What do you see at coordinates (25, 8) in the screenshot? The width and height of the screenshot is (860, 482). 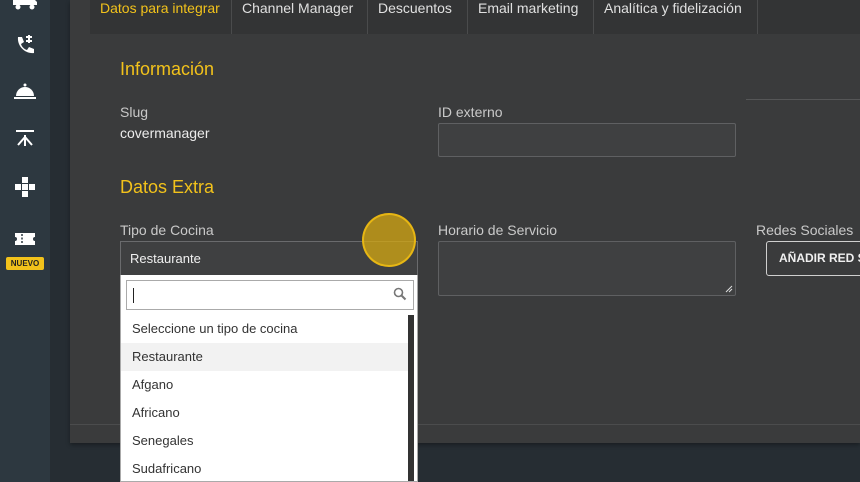 I see `truck-icon` at bounding box center [25, 8].